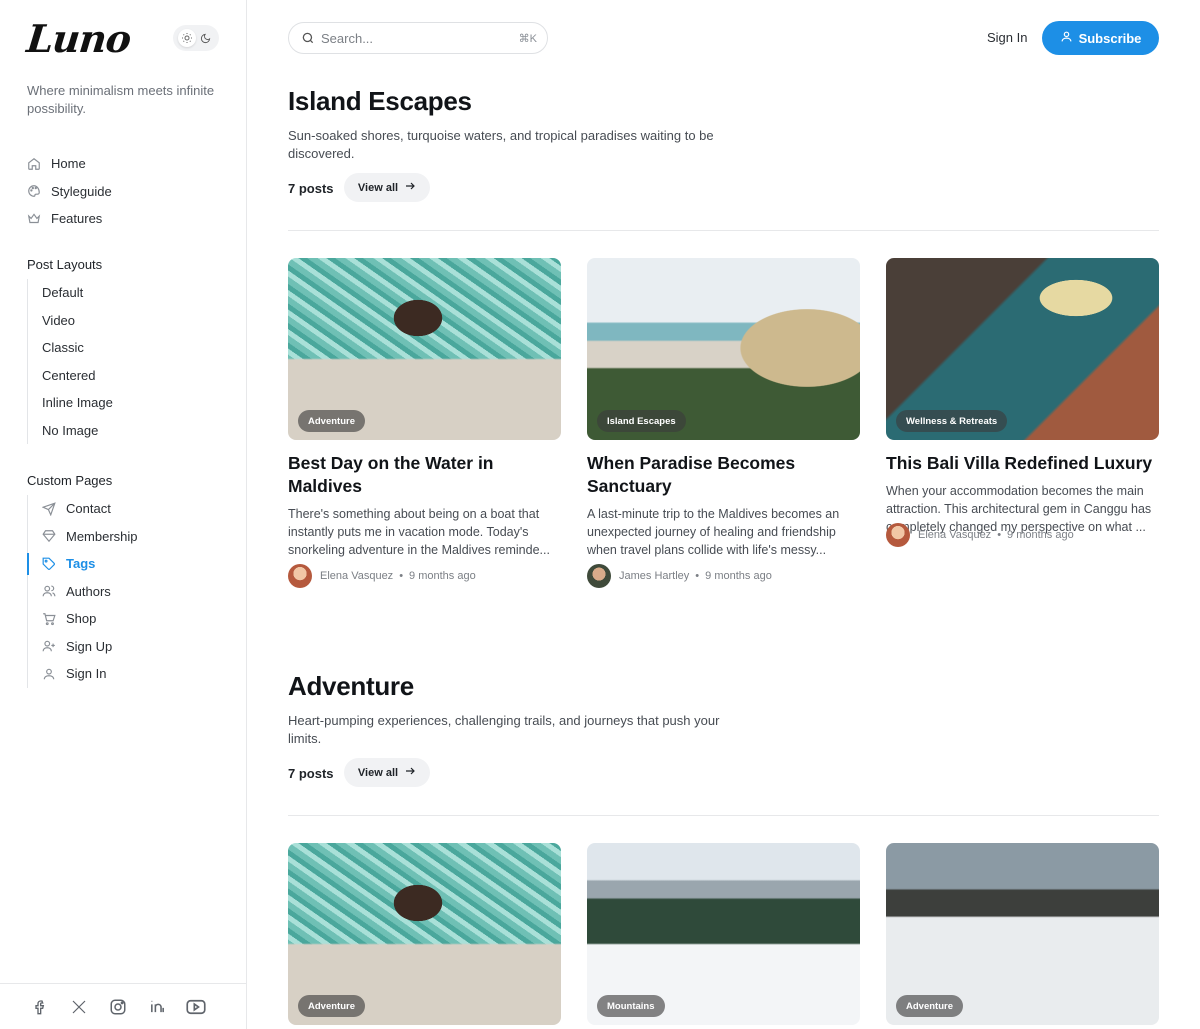 The height and width of the screenshot is (1029, 1200). I want to click on tag-badge: Island Escapes, so click(641, 421).